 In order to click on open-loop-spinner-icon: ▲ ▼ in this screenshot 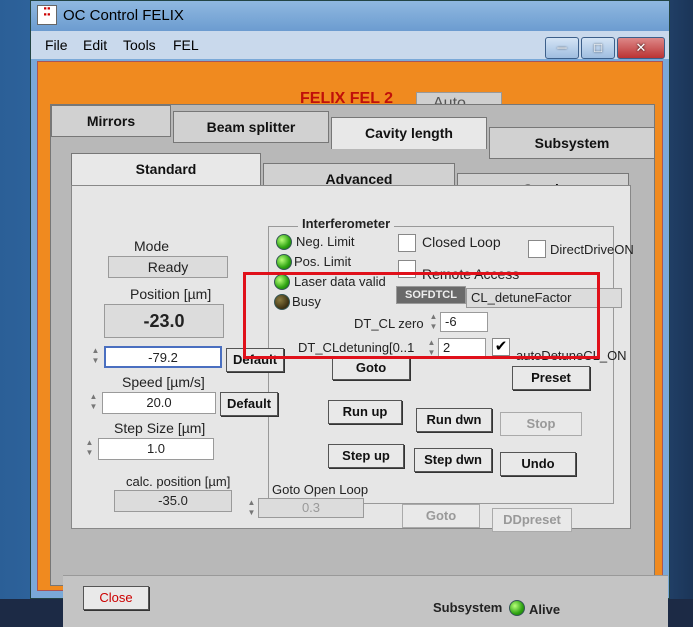, I will do `click(251, 509)`.